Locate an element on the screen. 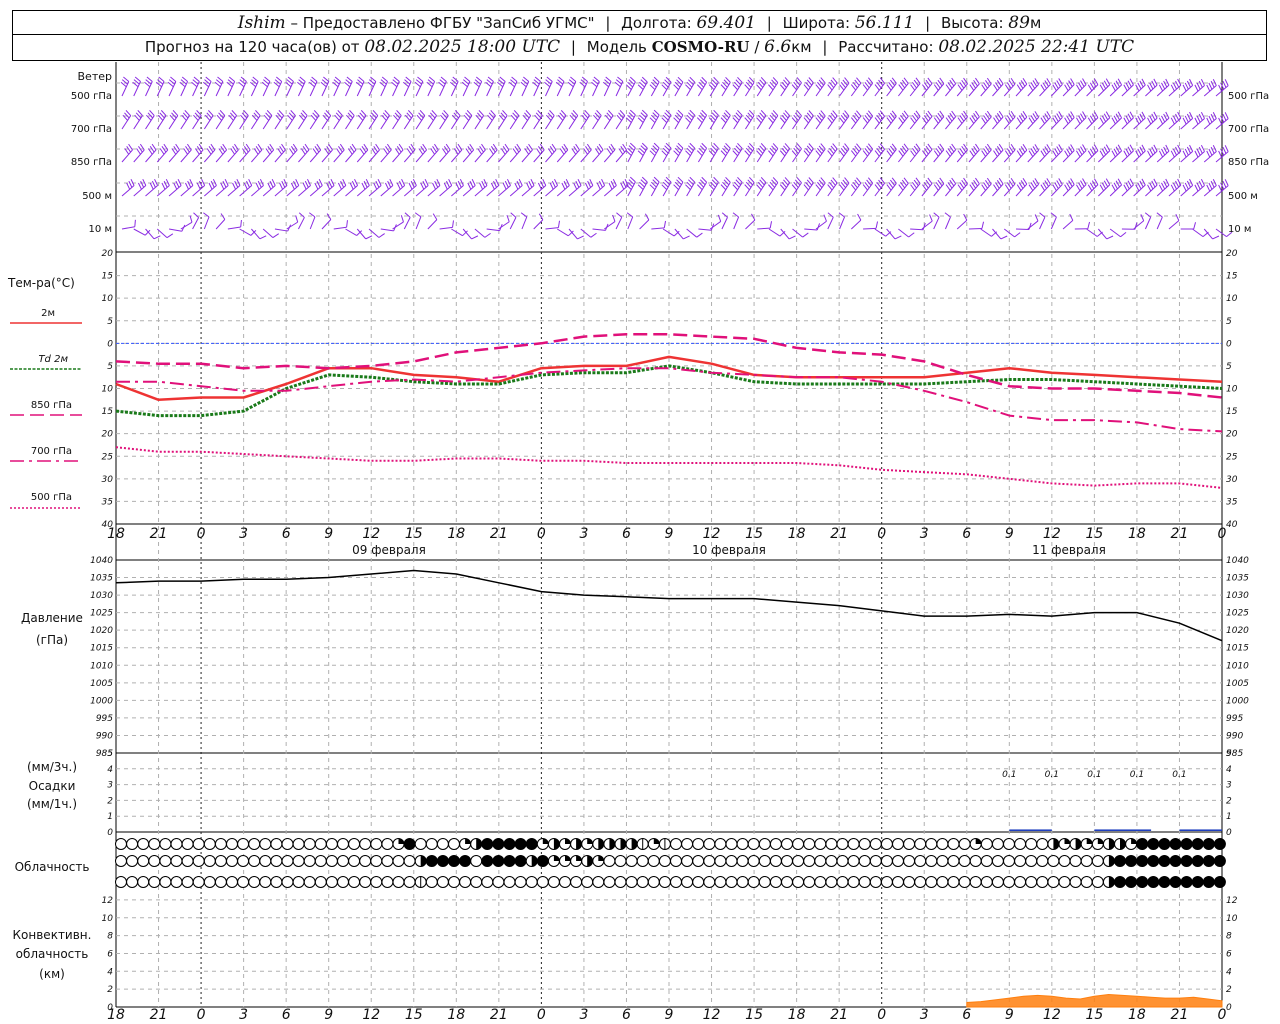 This screenshot has height=1024, width=1280. y-tick-label: 20 is located at coordinates (108, 435).